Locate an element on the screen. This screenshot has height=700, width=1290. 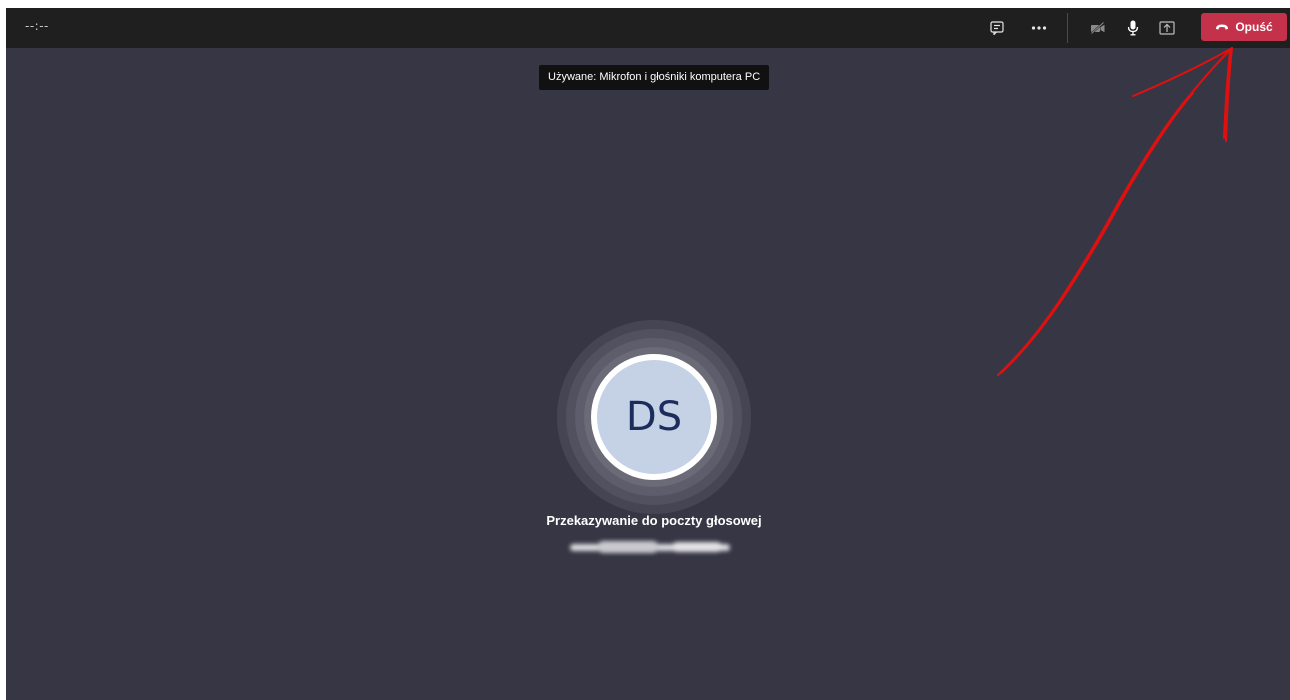
call-toolbar: --:-- Opuść is located at coordinates (648, 28).